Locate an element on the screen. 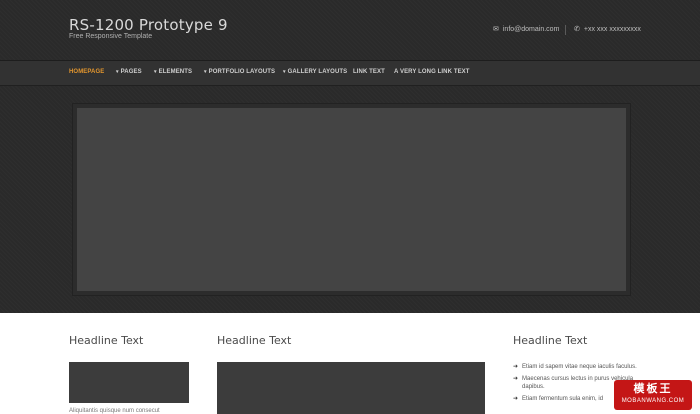  nav-item-label: HOMEPAGE is located at coordinates (87, 72).